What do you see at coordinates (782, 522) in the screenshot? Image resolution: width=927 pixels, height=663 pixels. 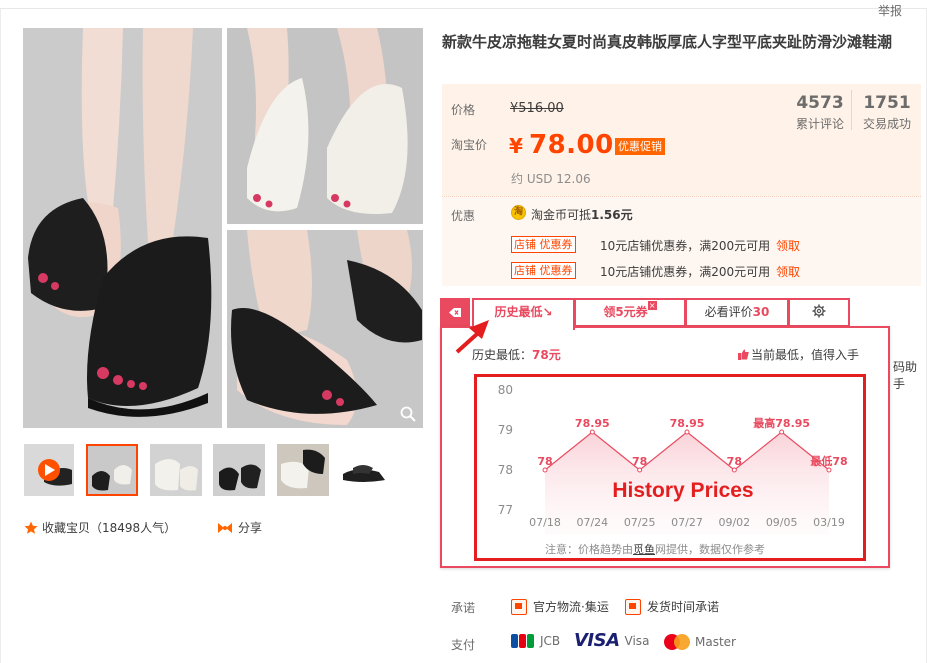 I see `x-tick-label: 09/05` at bounding box center [782, 522].